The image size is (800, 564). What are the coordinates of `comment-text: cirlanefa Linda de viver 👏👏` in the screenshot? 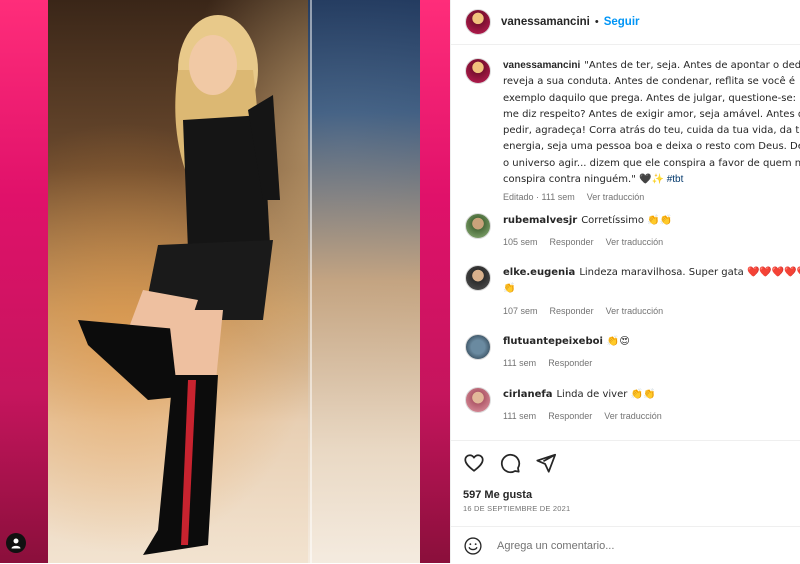 It's located at (651, 395).